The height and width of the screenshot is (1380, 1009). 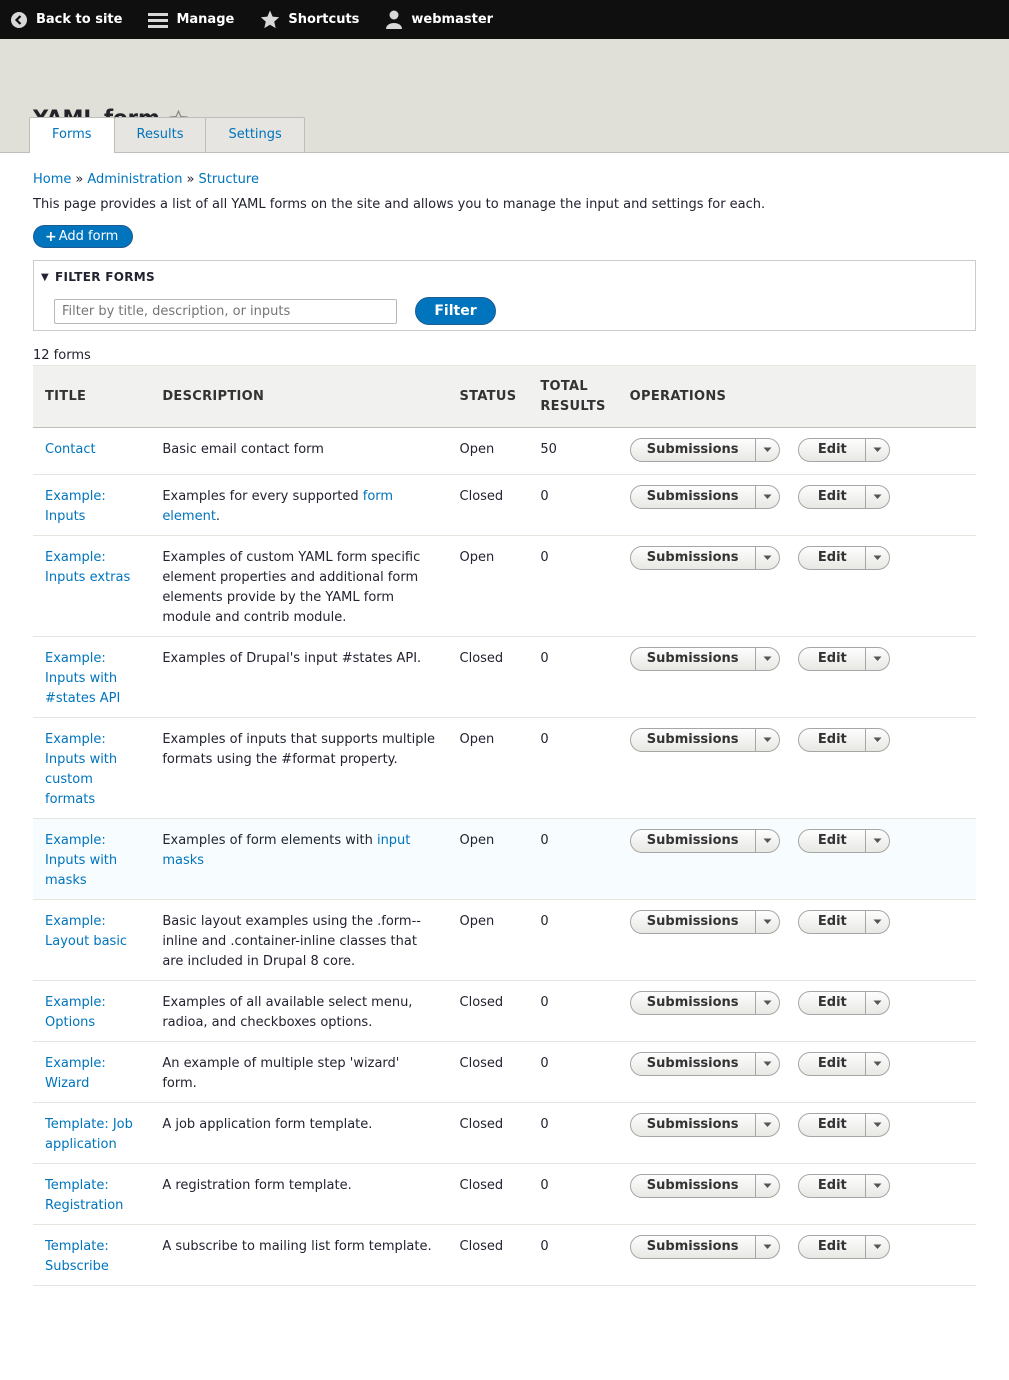 I want to click on filter-forms-legend: FILTER FORMS, so click(x=105, y=277).